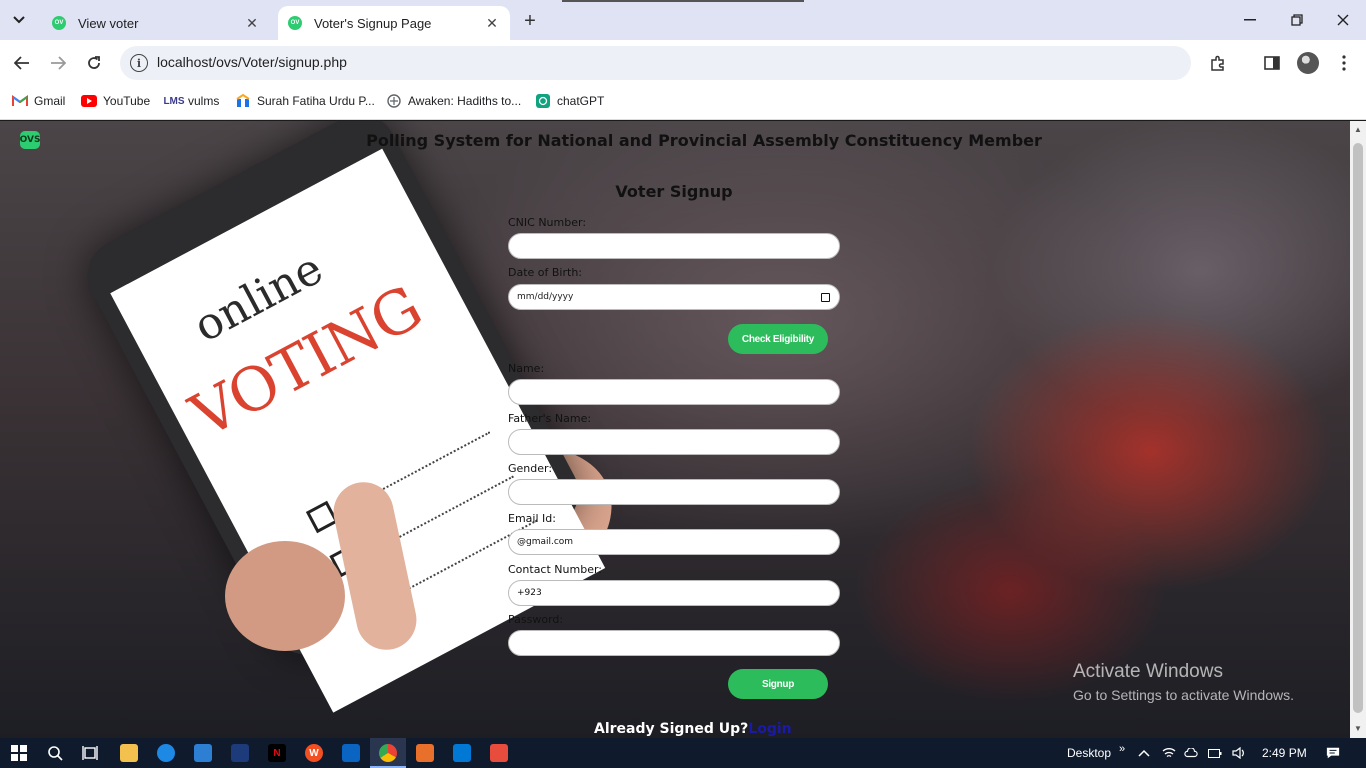 This screenshot has height=768, width=1366. Describe the element at coordinates (581, 101) in the screenshot. I see `bookmark-label: chatGPT` at that location.